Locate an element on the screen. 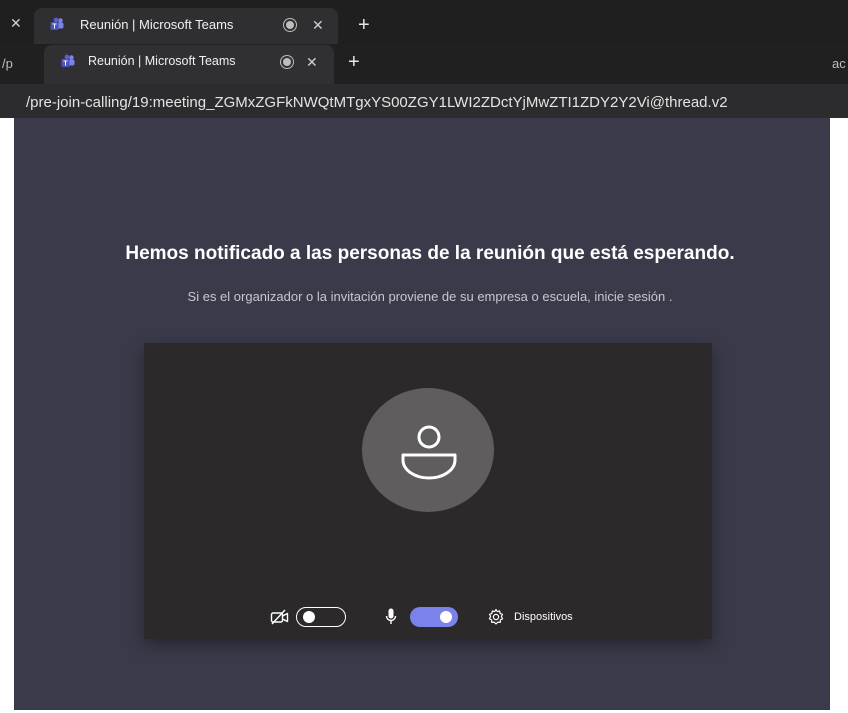 This screenshot has width=848, height=713. camera-off-icon is located at coordinates (280, 617).